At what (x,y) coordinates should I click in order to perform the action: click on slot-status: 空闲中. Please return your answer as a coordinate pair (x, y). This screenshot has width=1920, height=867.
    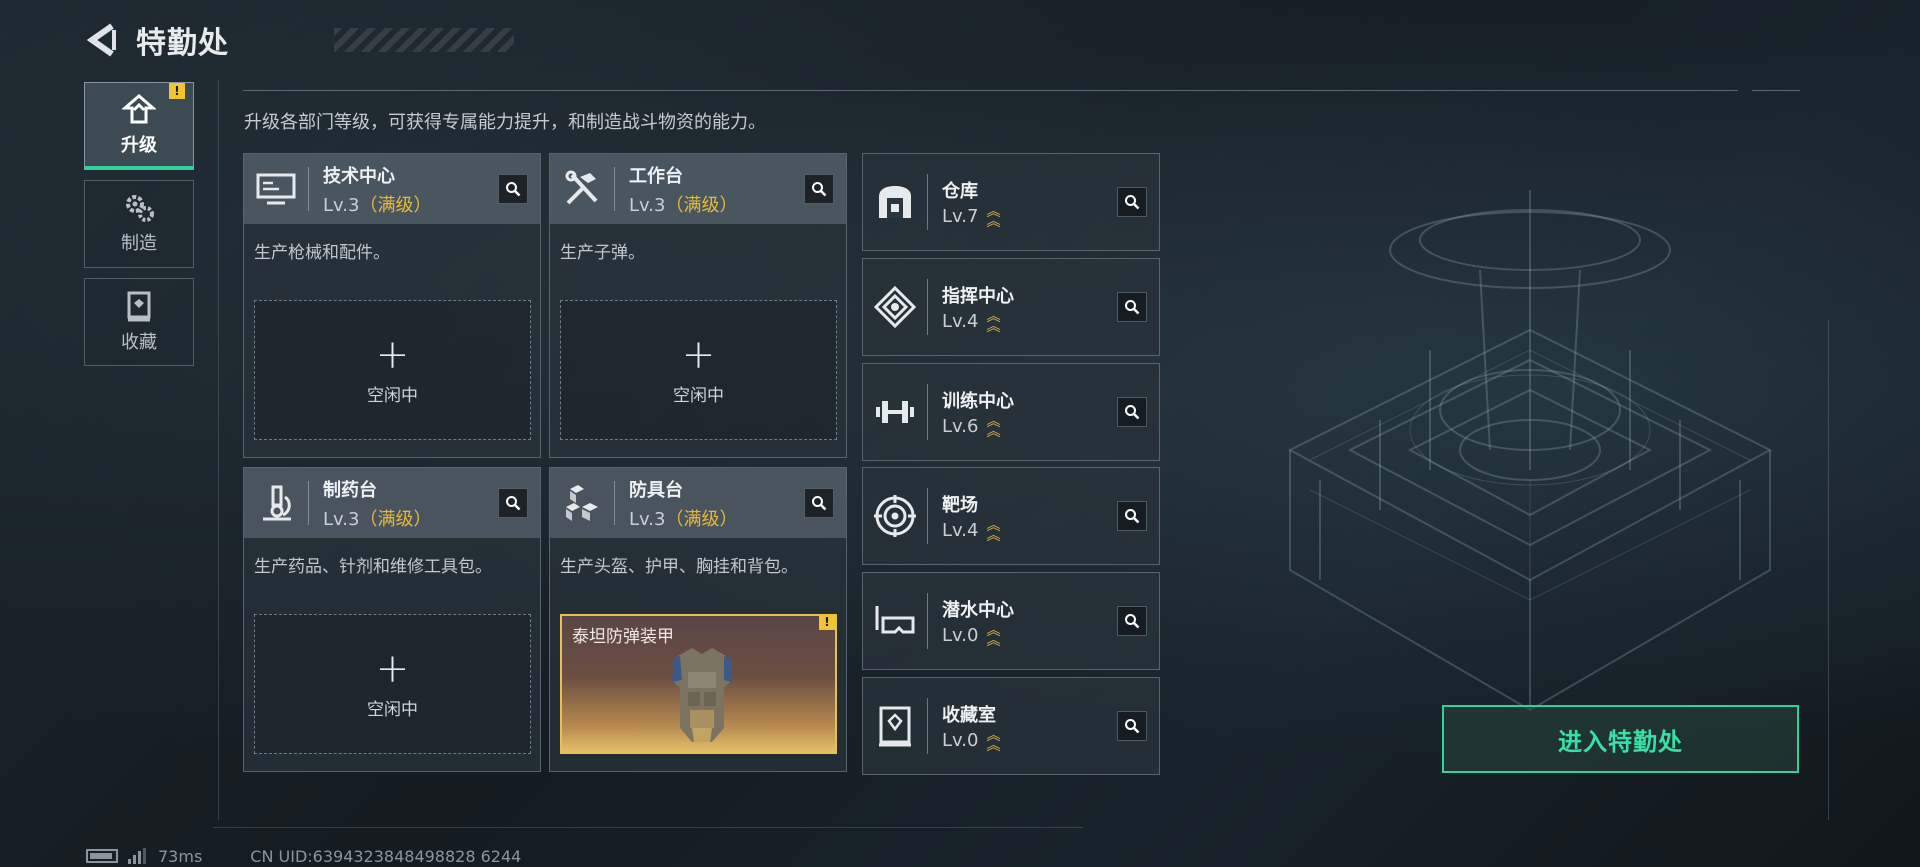
    Looking at the image, I should click on (698, 395).